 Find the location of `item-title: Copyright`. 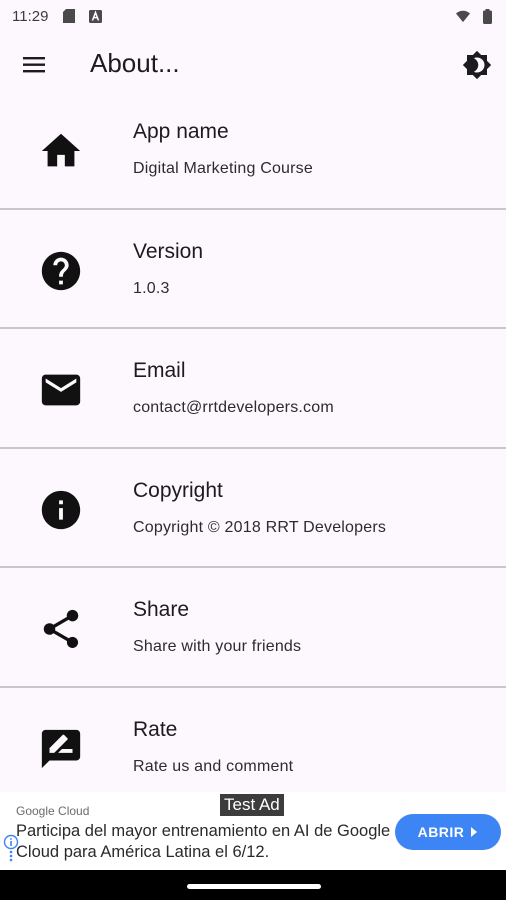

item-title: Copyright is located at coordinates (178, 490).